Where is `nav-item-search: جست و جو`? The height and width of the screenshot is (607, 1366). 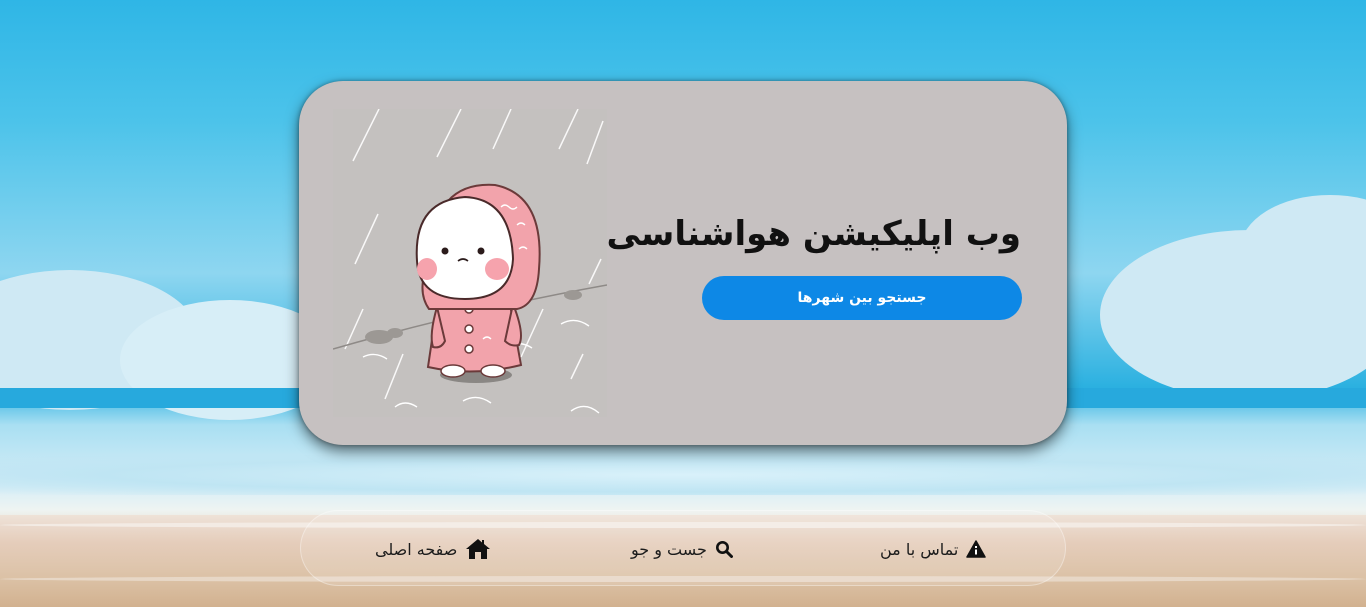
nav-item-search: جست و جو is located at coordinates (682, 549).